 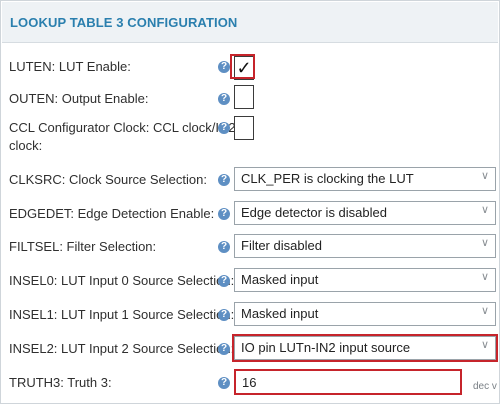 I want to click on insel0-help-icon: ?, so click(x=224, y=281).